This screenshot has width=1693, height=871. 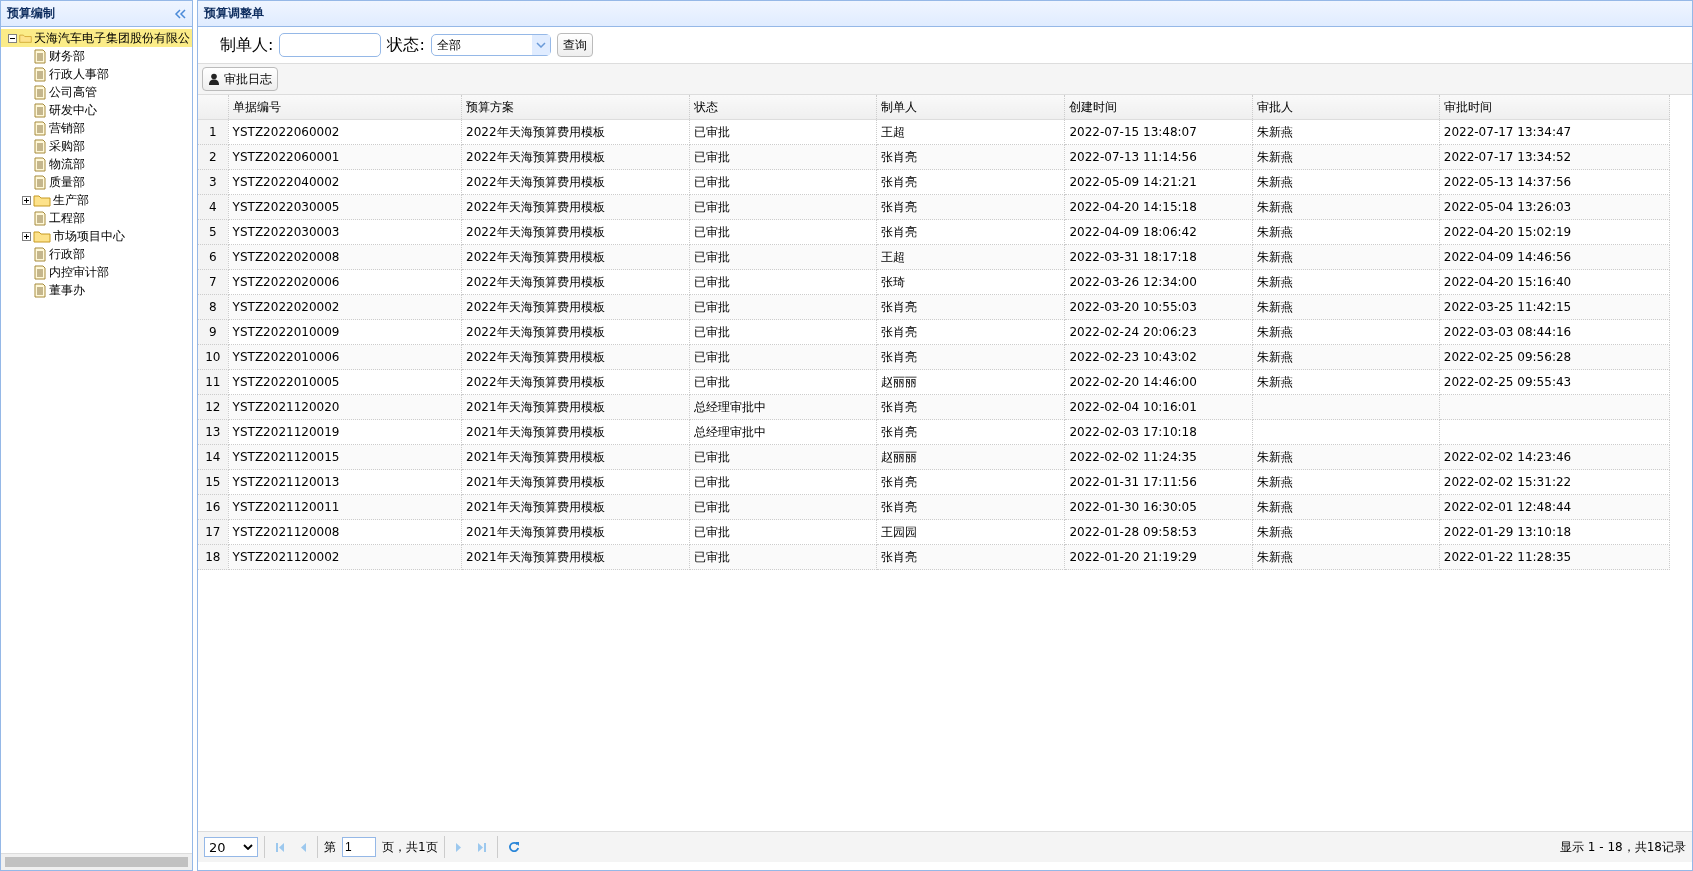 What do you see at coordinates (1158, 107) in the screenshot?
I see `column-header: 创建时间` at bounding box center [1158, 107].